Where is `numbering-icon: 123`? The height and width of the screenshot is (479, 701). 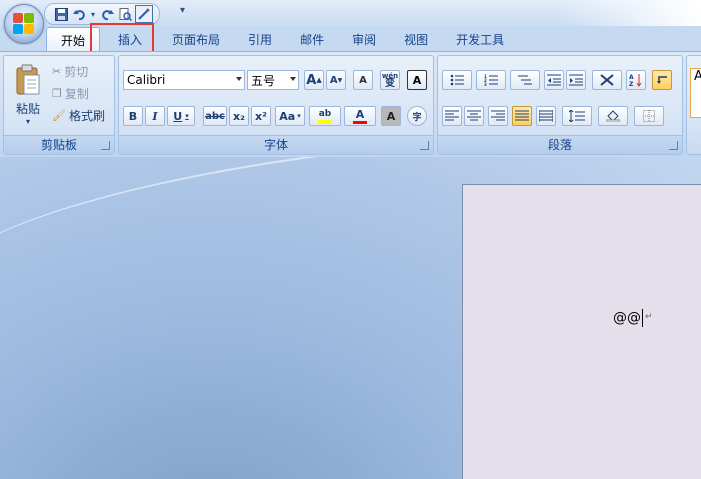
numbering-icon: 123 is located at coordinates (491, 80).